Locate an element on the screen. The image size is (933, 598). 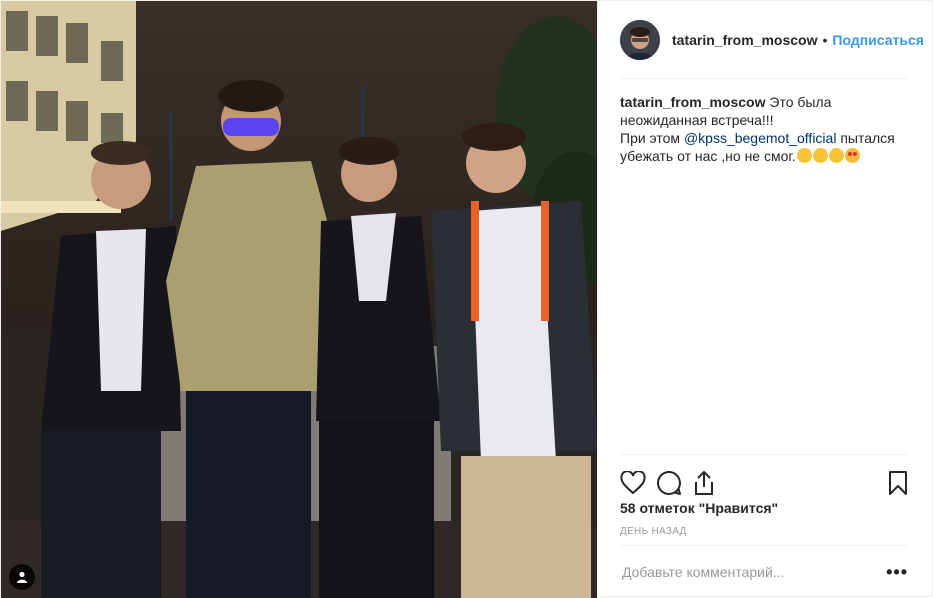
post-timestamp: день назад is located at coordinates (653, 531).